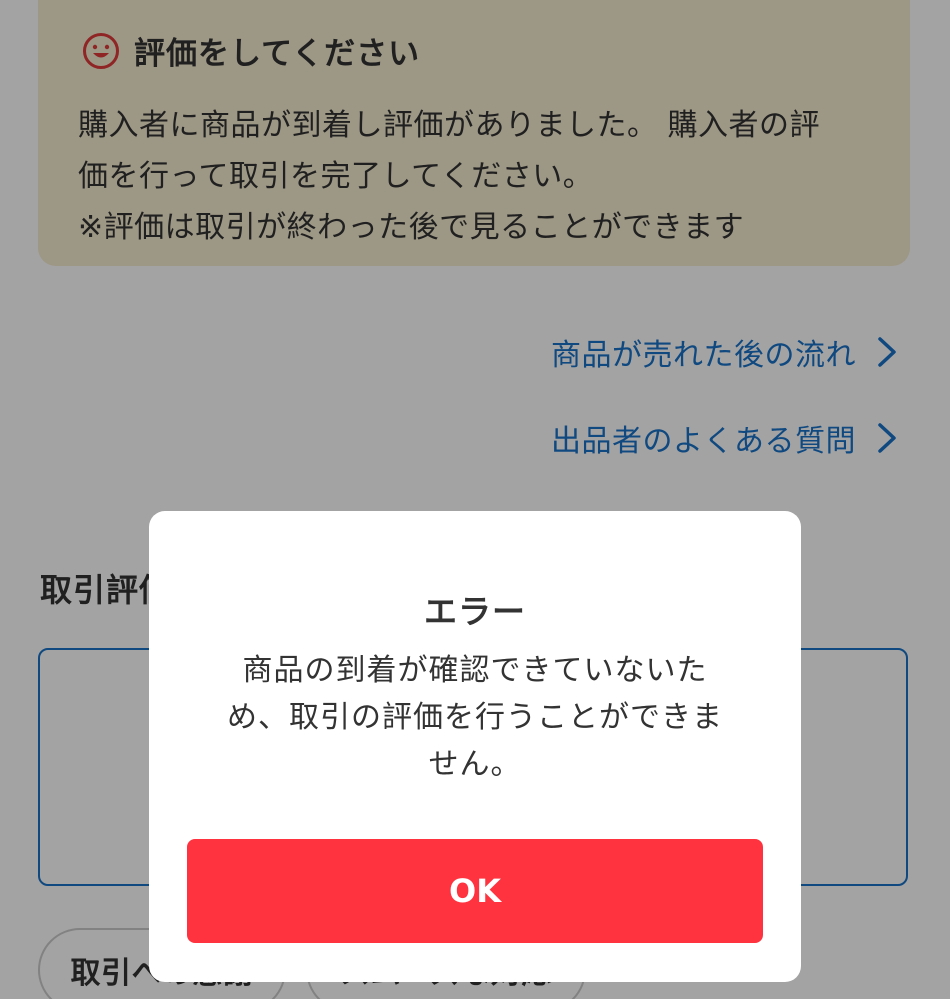  I want to click on dialog-message: 商品の到着が確認できていないた め、取引の評価を行うことができま せん。, so click(475, 717).